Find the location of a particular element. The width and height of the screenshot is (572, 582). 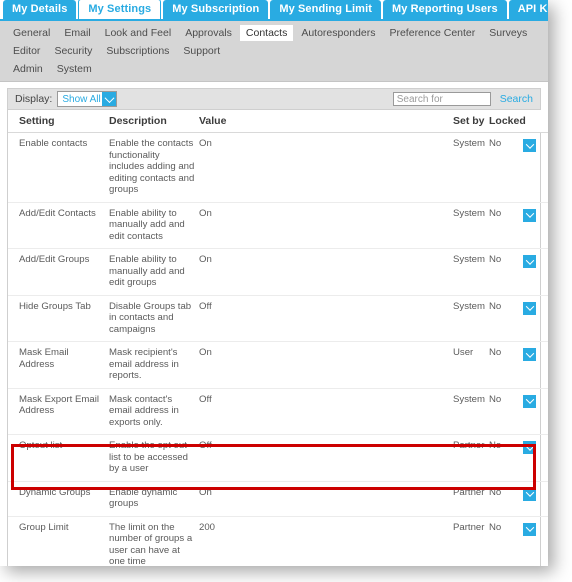

secondary-nav-item-look-and-feel: Look and Feel is located at coordinates (138, 33).